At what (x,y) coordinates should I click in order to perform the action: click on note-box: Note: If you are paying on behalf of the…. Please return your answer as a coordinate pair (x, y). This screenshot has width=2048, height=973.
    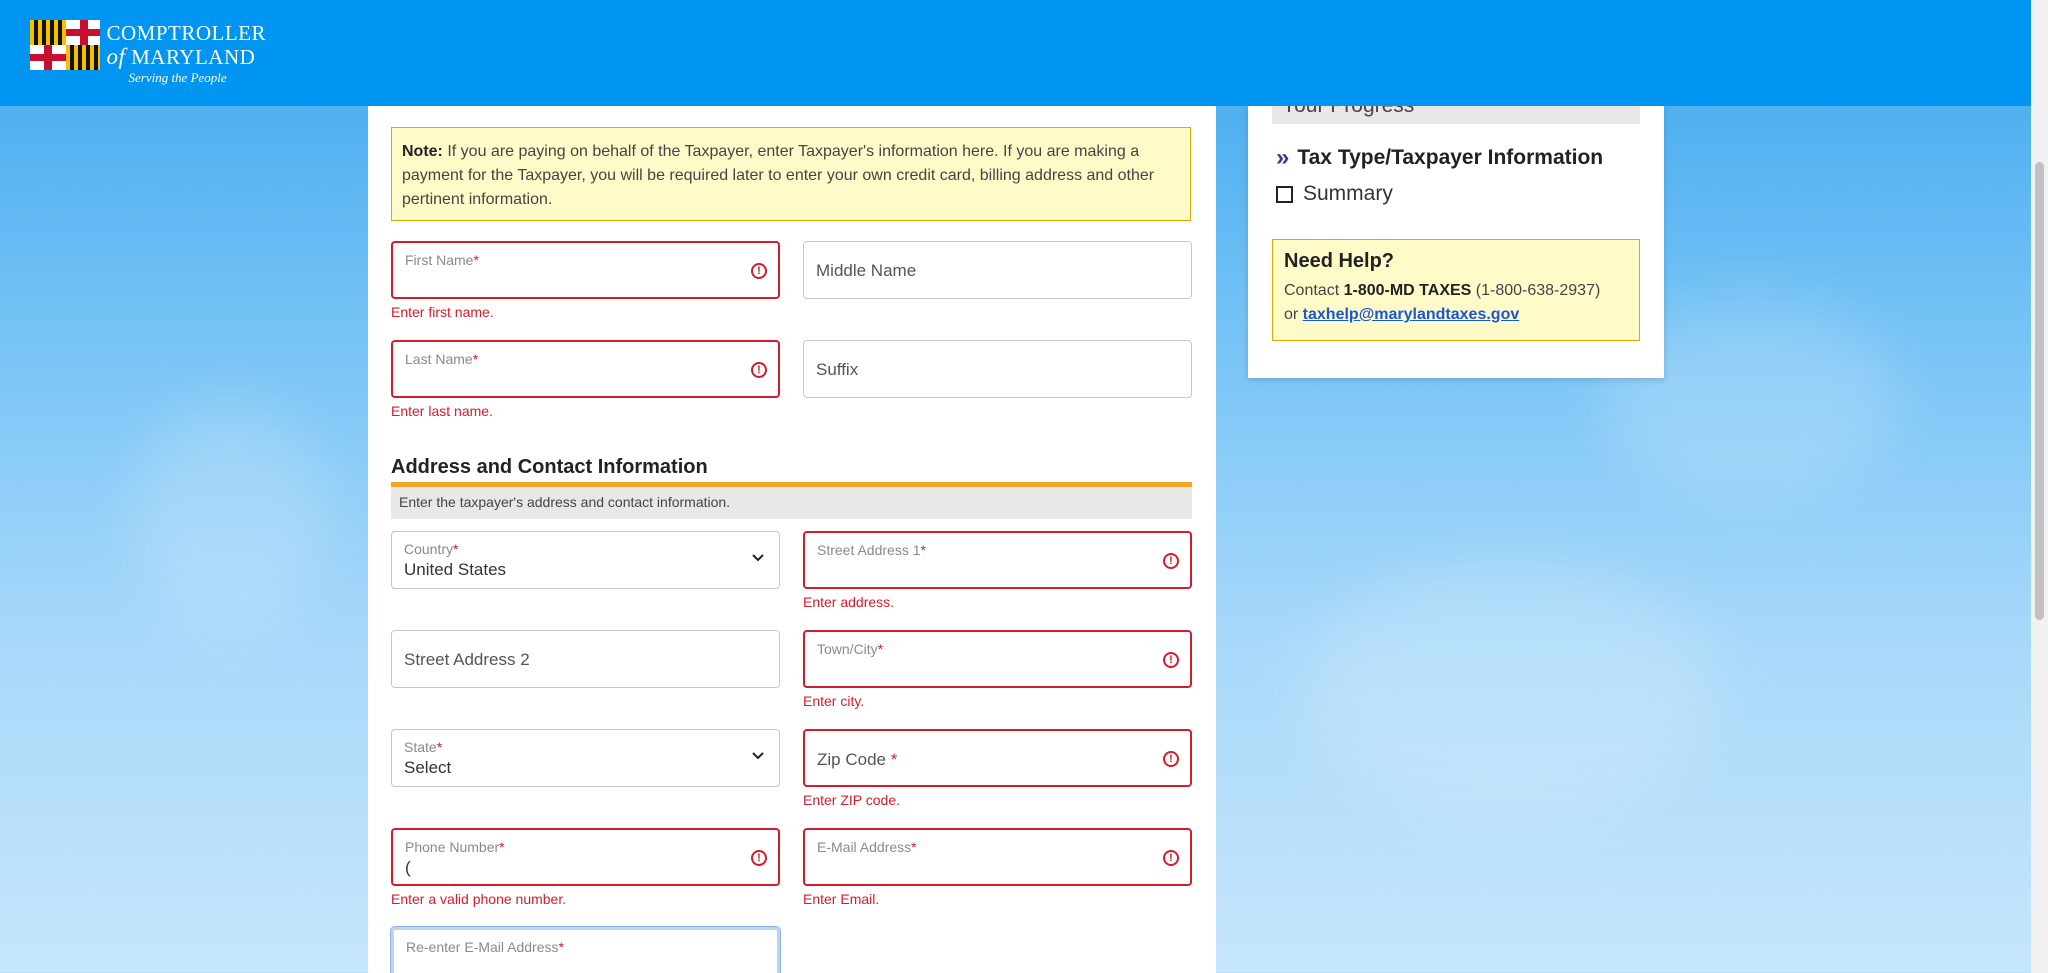
    Looking at the image, I should click on (791, 174).